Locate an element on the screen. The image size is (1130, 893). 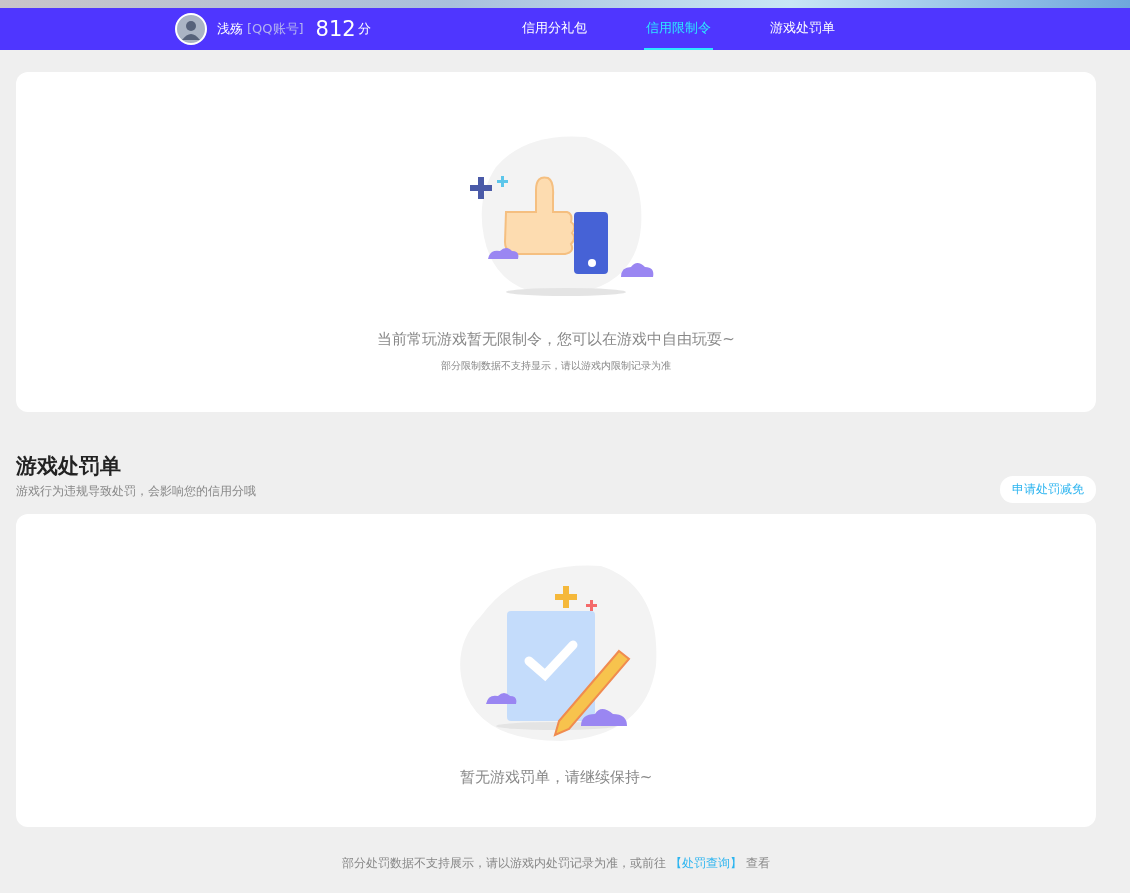
avatar-icon is located at coordinates (191, 29).